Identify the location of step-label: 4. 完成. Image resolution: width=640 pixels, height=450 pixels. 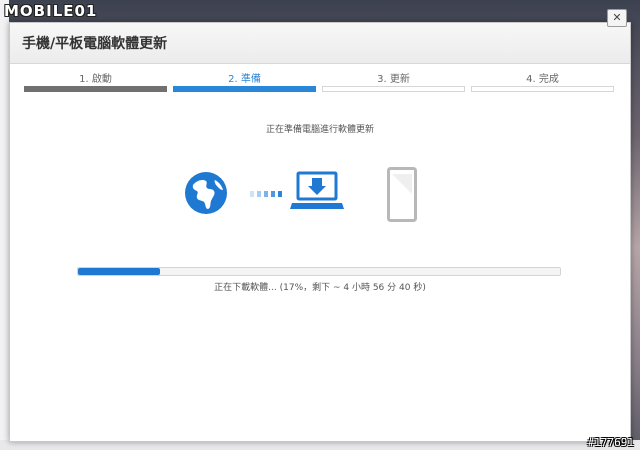
(542, 79).